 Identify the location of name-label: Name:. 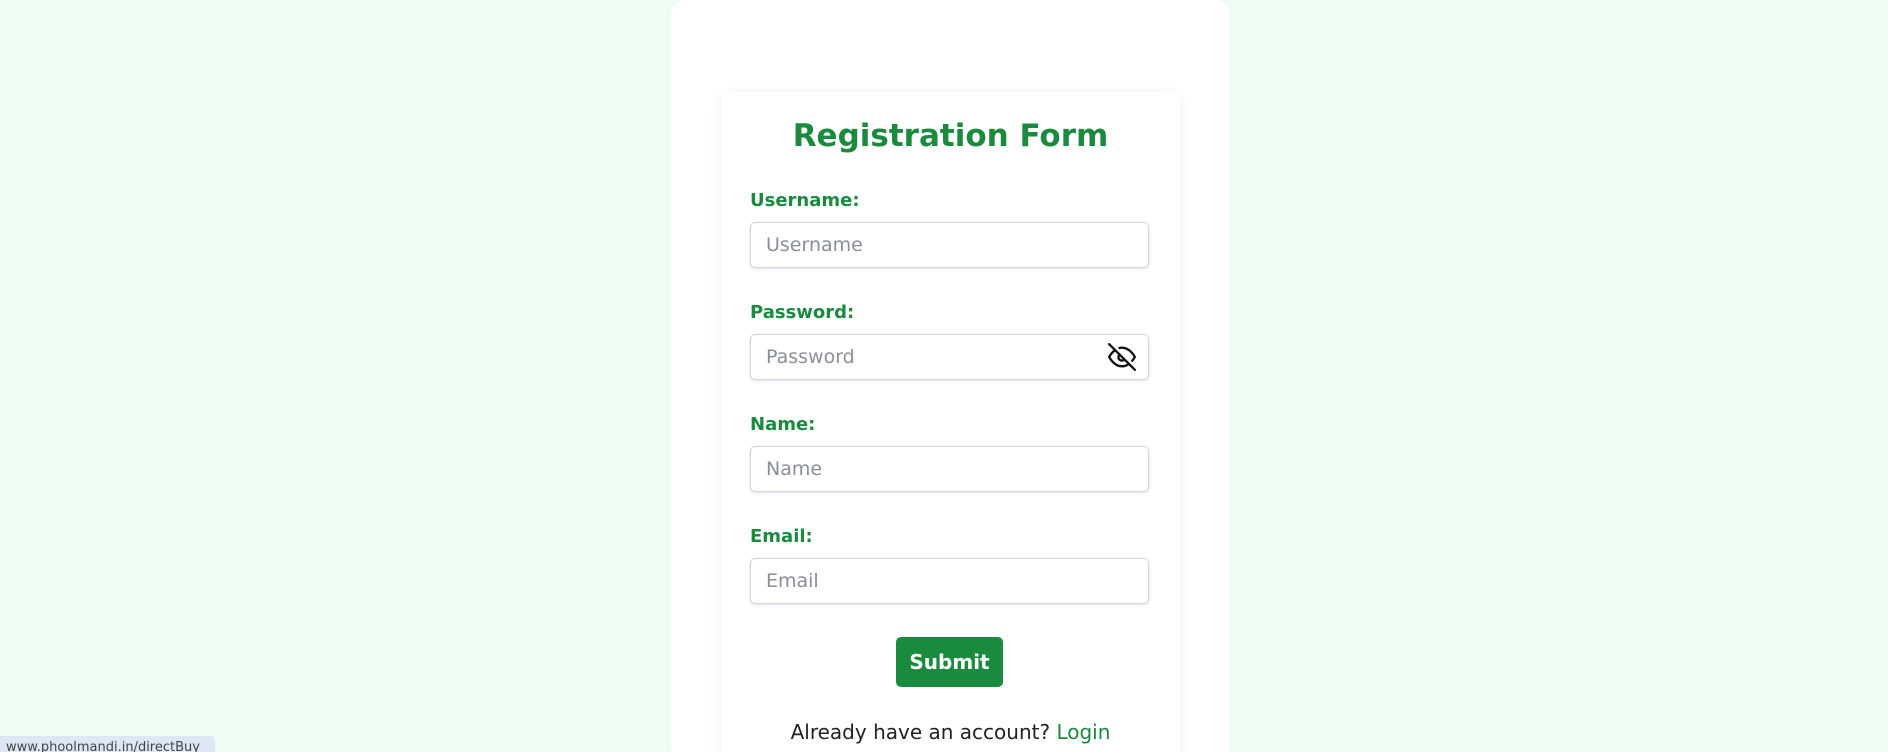
(783, 424).